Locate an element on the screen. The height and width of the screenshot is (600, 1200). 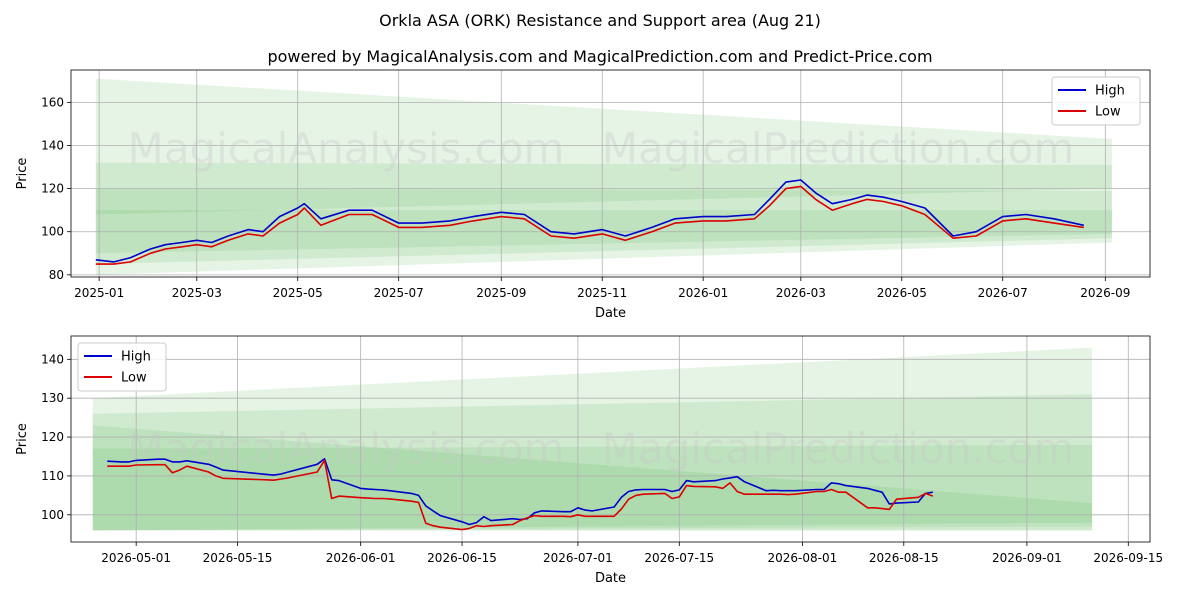
x-tick-label: 2025-01 is located at coordinates (99, 293).